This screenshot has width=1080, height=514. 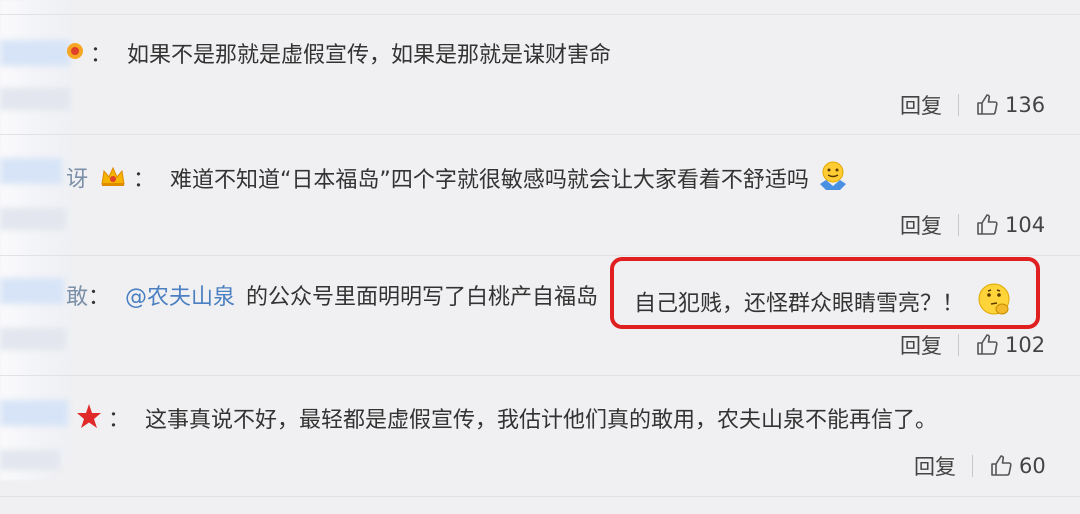 I want to click on star-badge-icon, so click(x=89, y=420).